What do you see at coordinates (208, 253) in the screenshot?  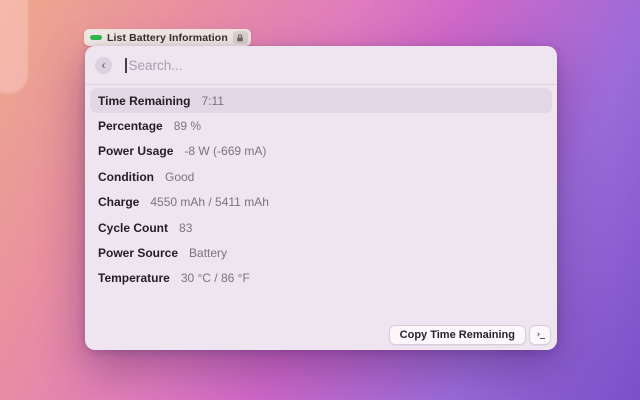 I see `list-item-value: Battery` at bounding box center [208, 253].